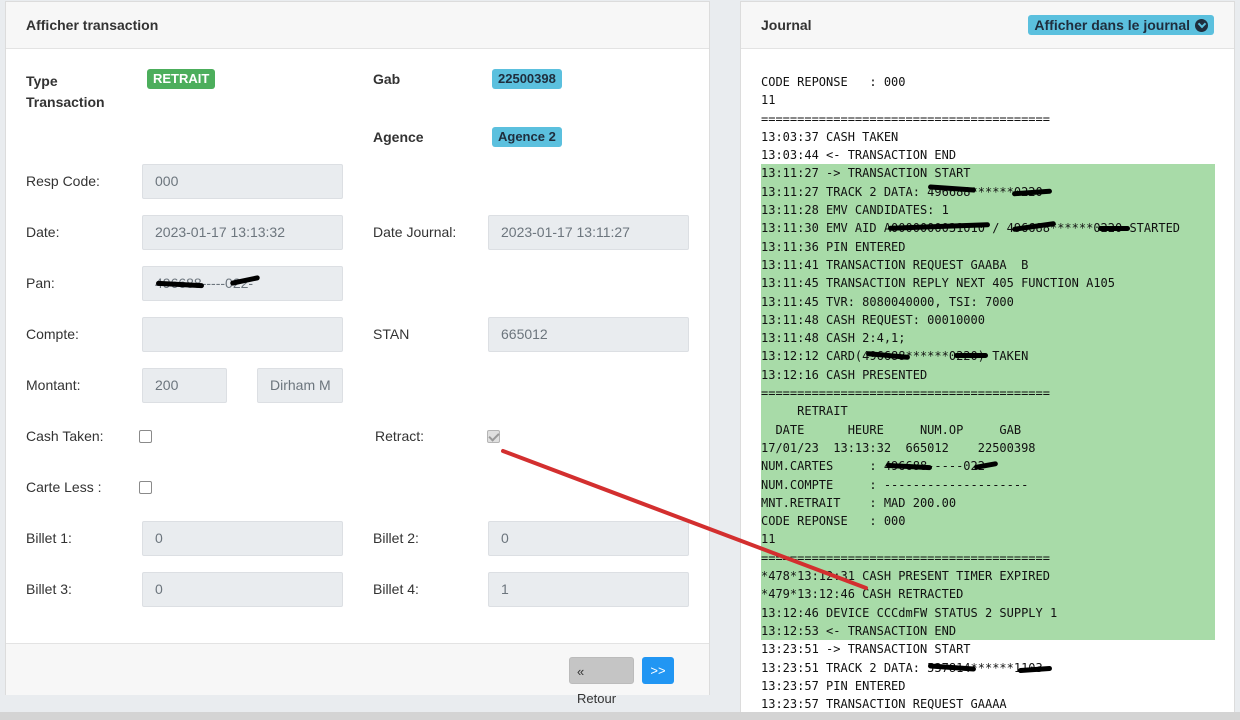  I want to click on cash-taken-label: Cash Taken:, so click(65, 436).